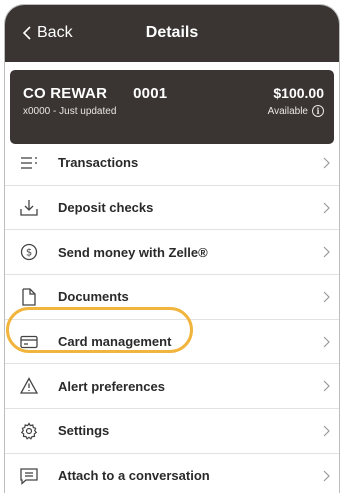  I want to click on menu-item-label: Settings, so click(84, 431).